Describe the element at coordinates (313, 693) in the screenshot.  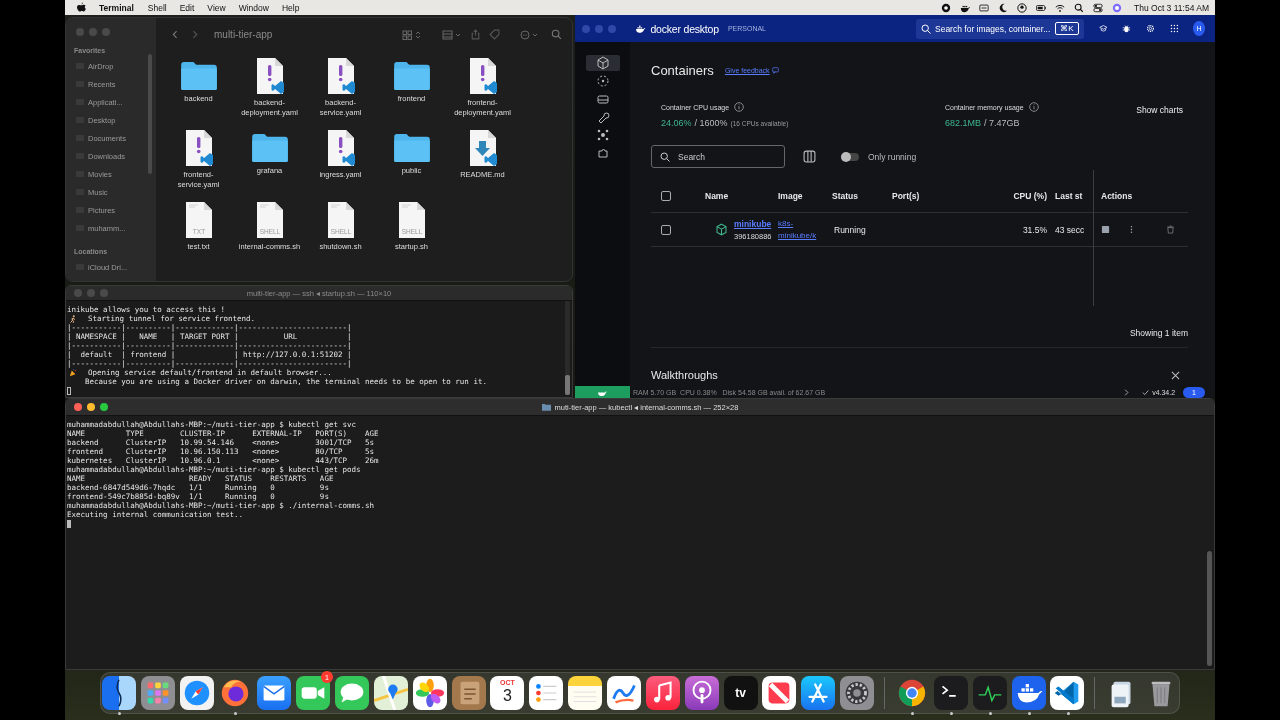
I see `video-camera-icon` at that location.